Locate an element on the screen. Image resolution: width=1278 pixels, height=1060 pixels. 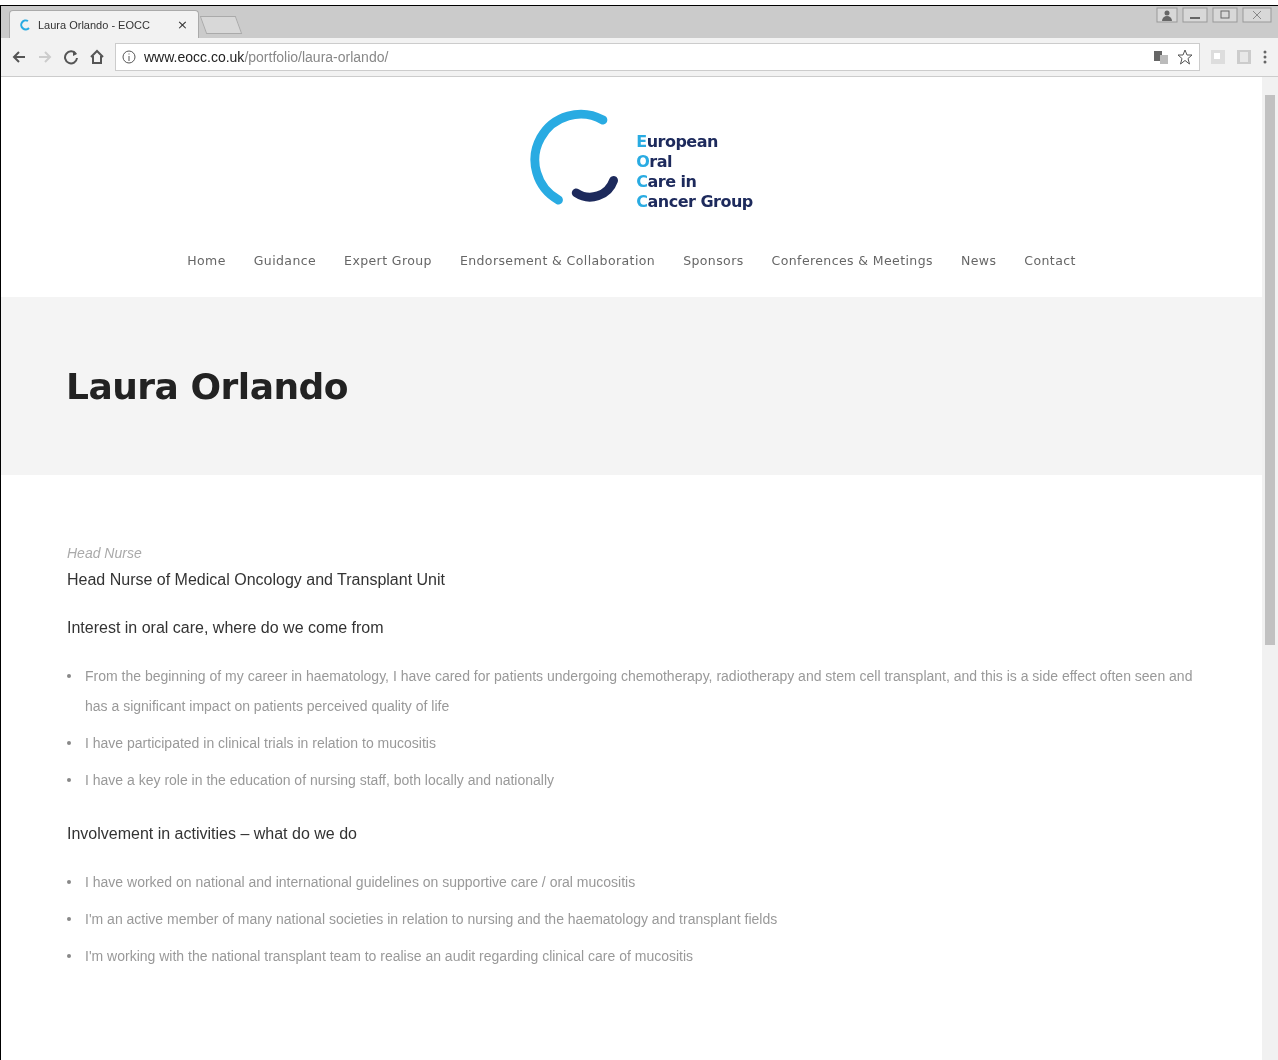
logo-text: Care in is located at coordinates (667, 182).